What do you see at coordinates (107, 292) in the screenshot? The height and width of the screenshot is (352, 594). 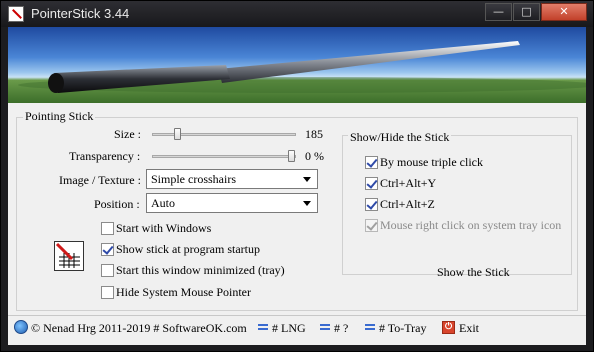 I see `hide-system-pointer-checkbox` at bounding box center [107, 292].